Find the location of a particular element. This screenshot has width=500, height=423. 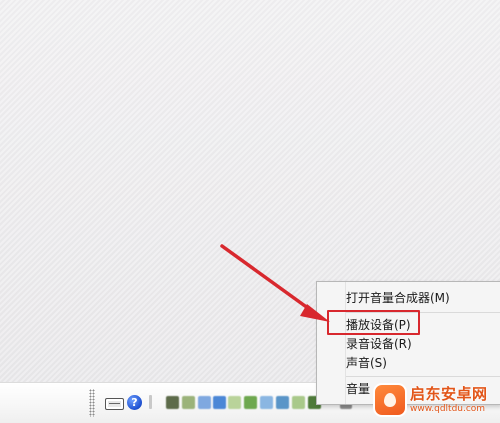

menu-item-open-volume-mixer: 打开音量合成器(M) is located at coordinates (398, 298).